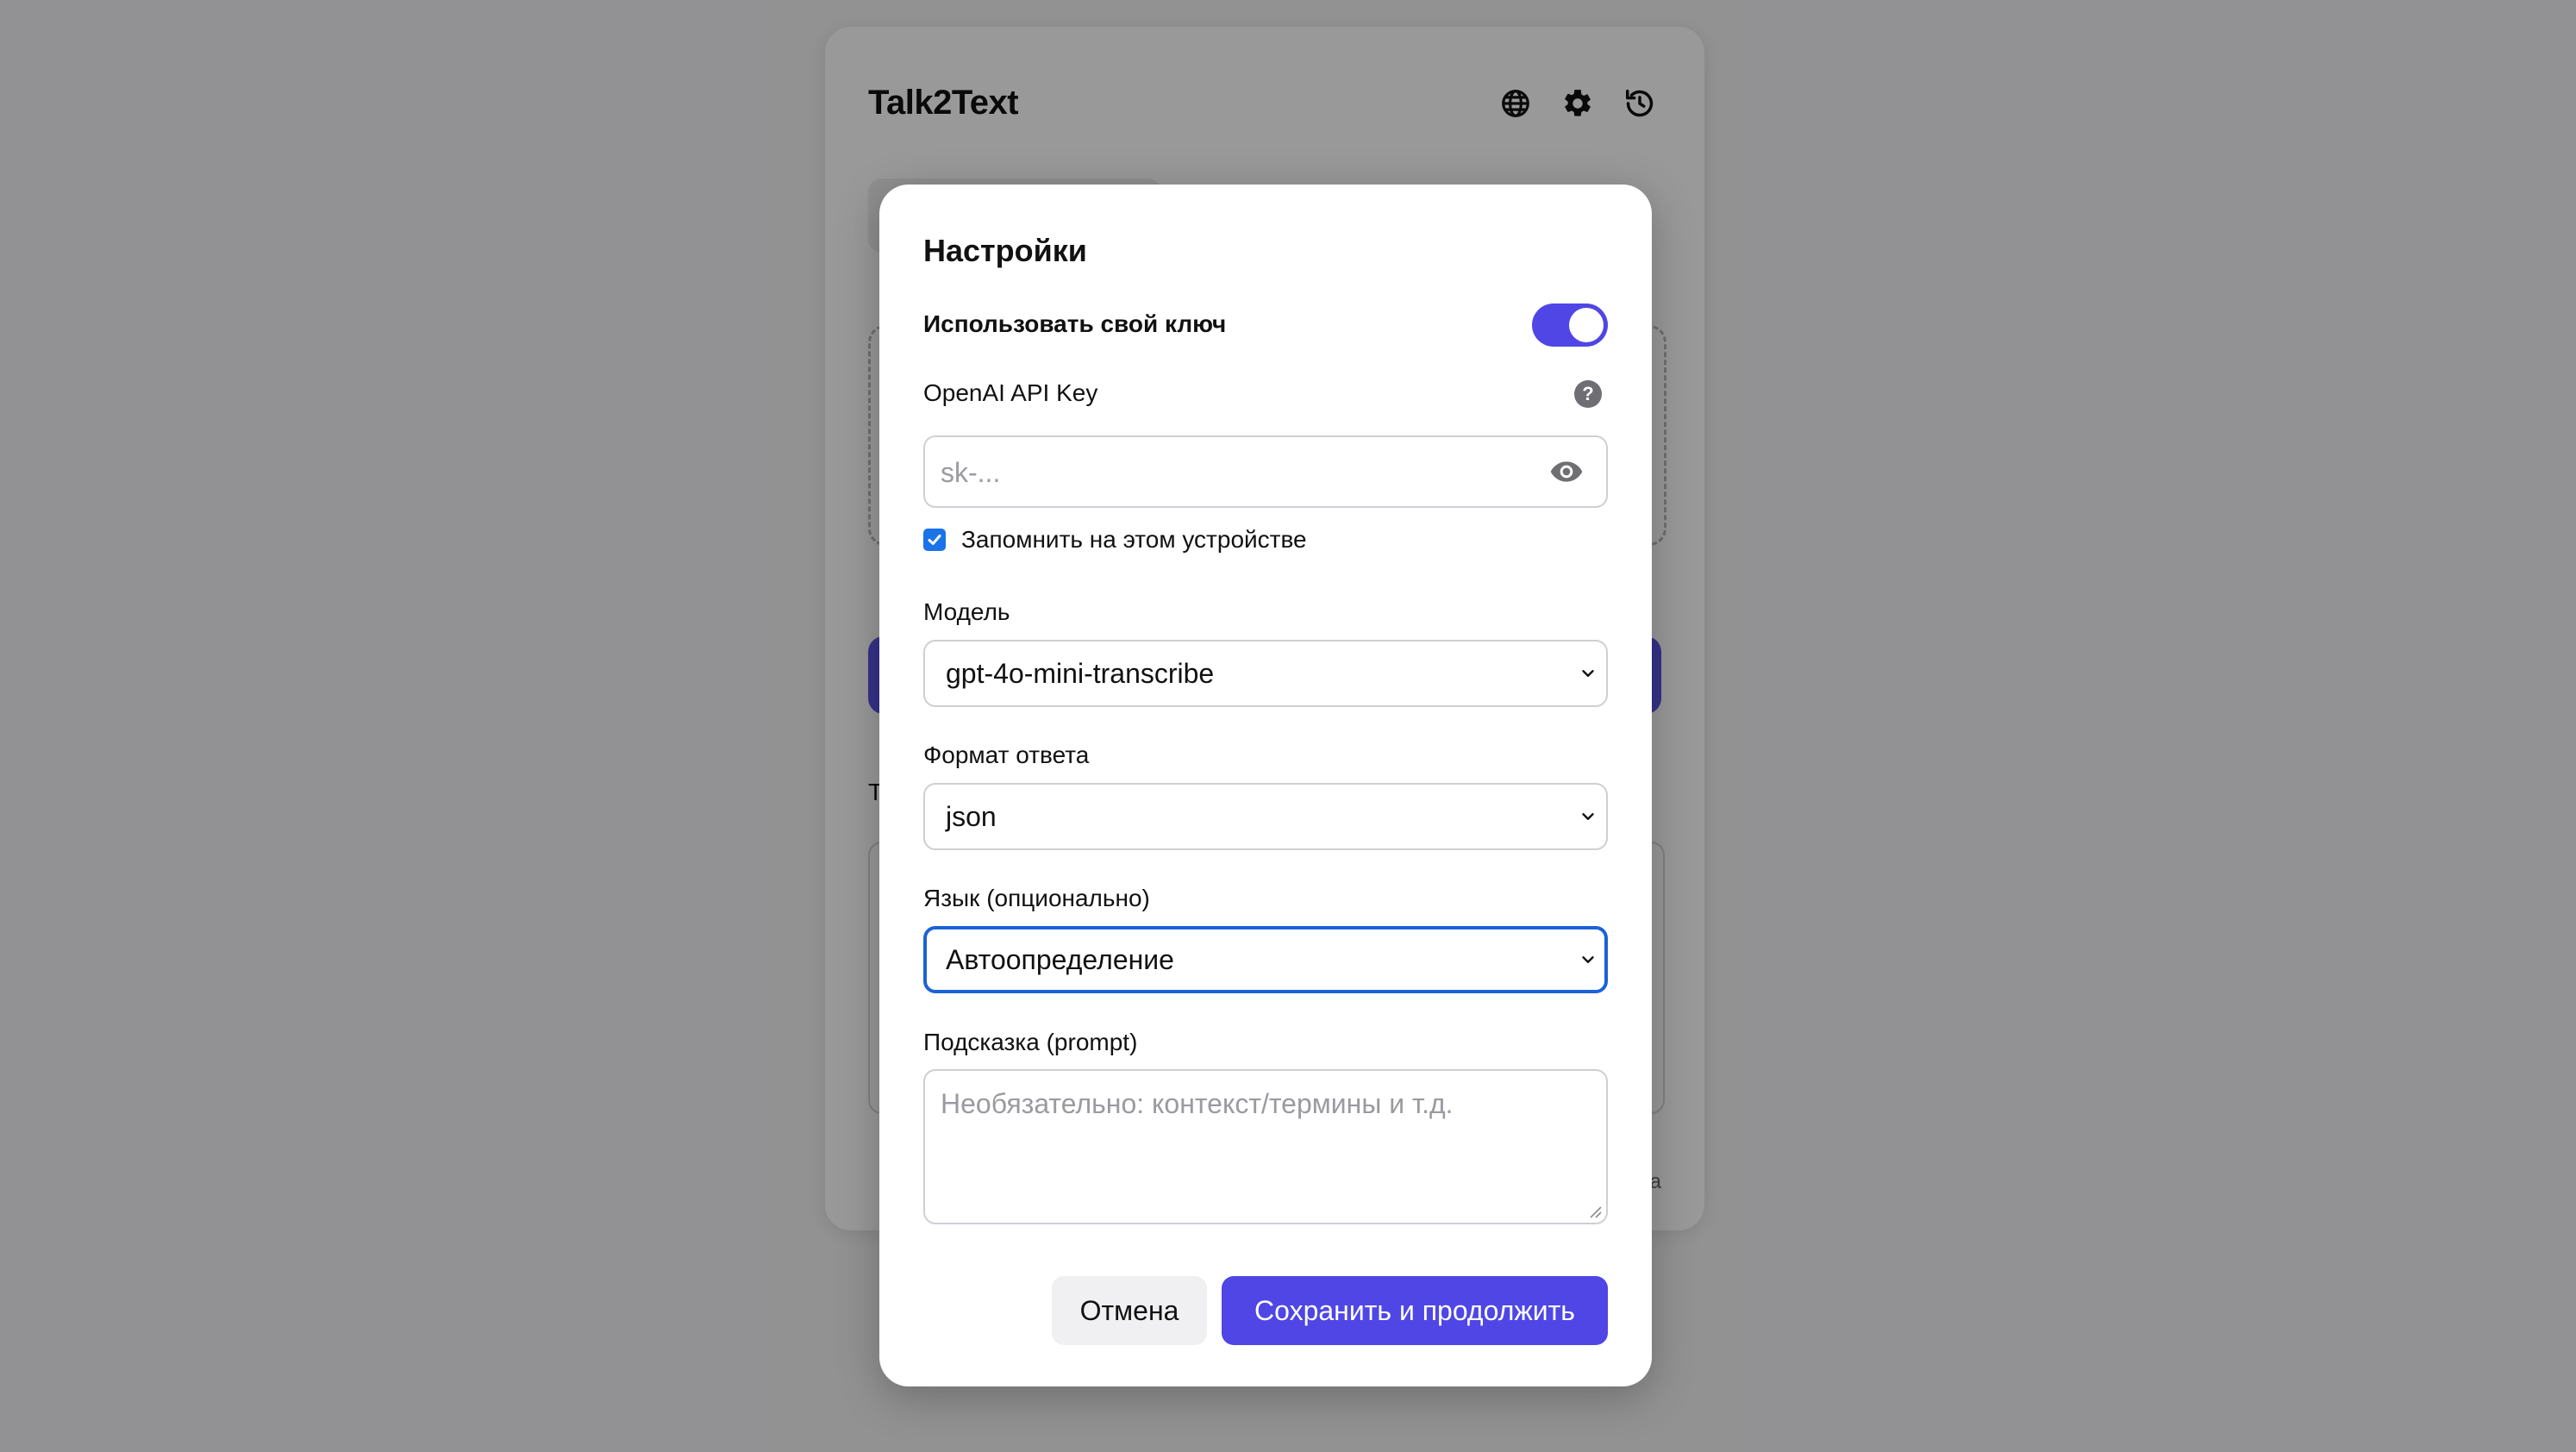  I want to click on format-select-value: json, so click(972, 816).